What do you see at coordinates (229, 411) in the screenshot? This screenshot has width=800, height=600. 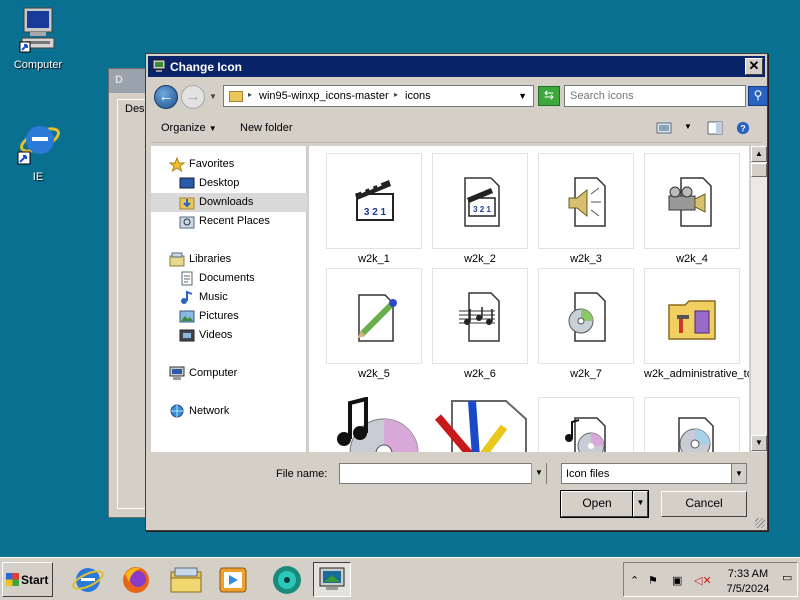 I see `sidebar-item-network: Network` at bounding box center [229, 411].